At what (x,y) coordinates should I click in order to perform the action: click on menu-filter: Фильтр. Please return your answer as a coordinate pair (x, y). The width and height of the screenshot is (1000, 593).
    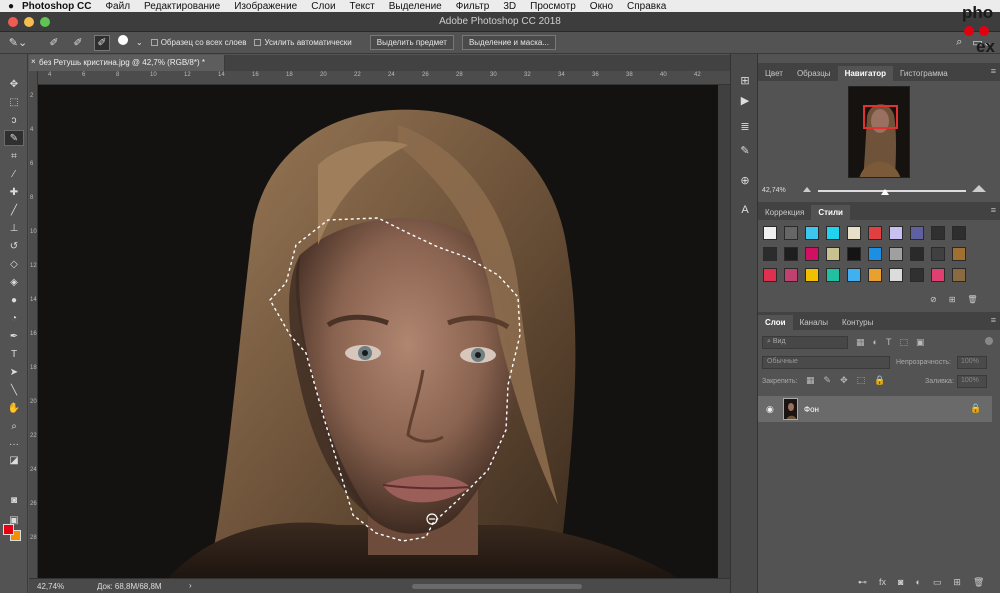
    Looking at the image, I should click on (473, 6).